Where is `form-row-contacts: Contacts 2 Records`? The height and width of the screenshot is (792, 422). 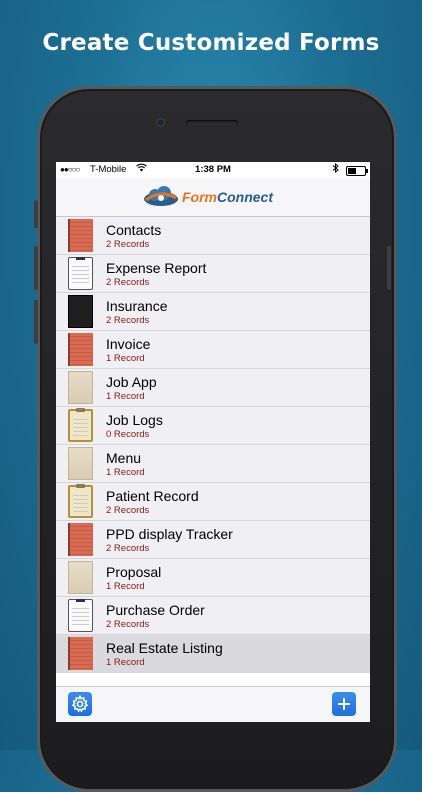
form-row-contacts: Contacts 2 Records is located at coordinates (213, 236).